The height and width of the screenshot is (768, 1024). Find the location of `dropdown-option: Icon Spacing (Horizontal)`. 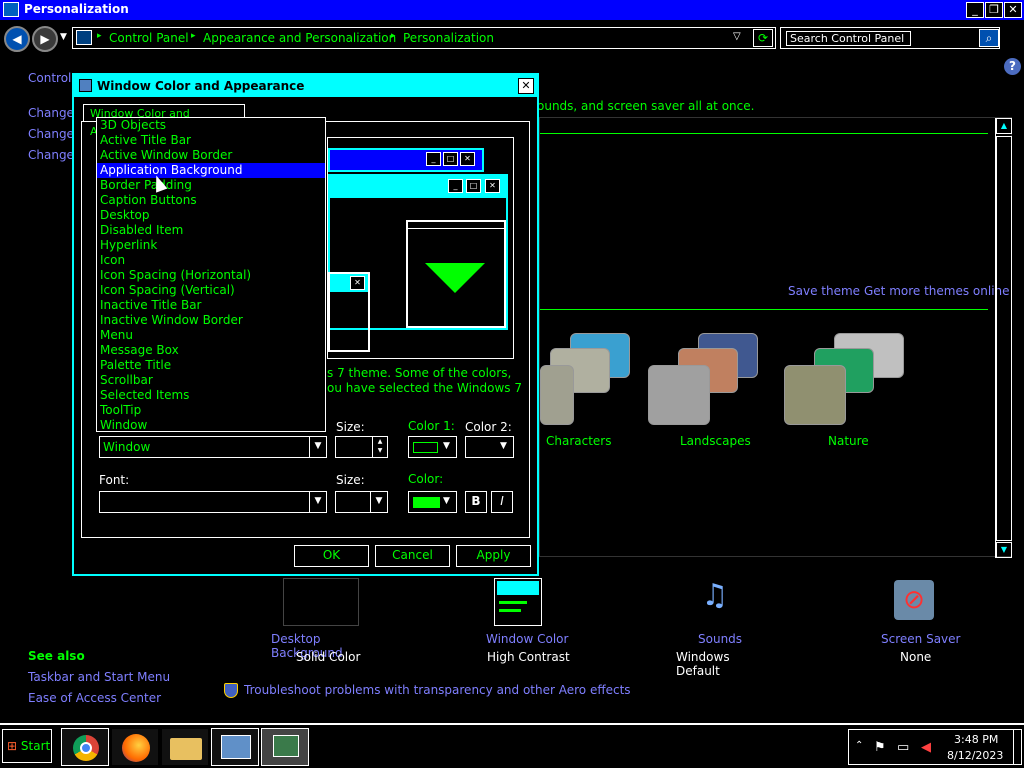

dropdown-option: Icon Spacing (Horizontal) is located at coordinates (211, 275).